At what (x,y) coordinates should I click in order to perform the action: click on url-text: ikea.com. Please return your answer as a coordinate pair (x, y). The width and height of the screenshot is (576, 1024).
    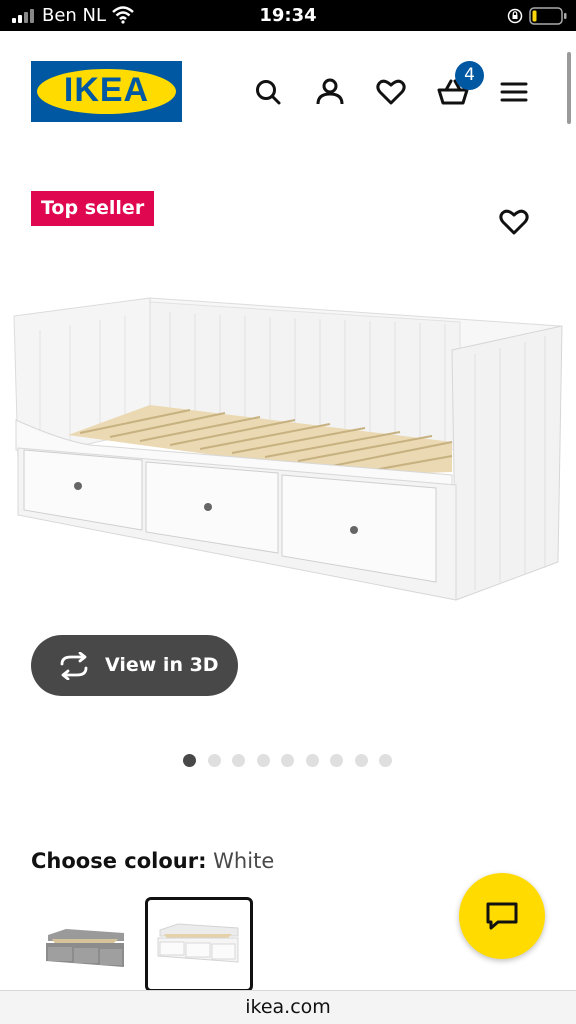
    Looking at the image, I should click on (288, 1007).